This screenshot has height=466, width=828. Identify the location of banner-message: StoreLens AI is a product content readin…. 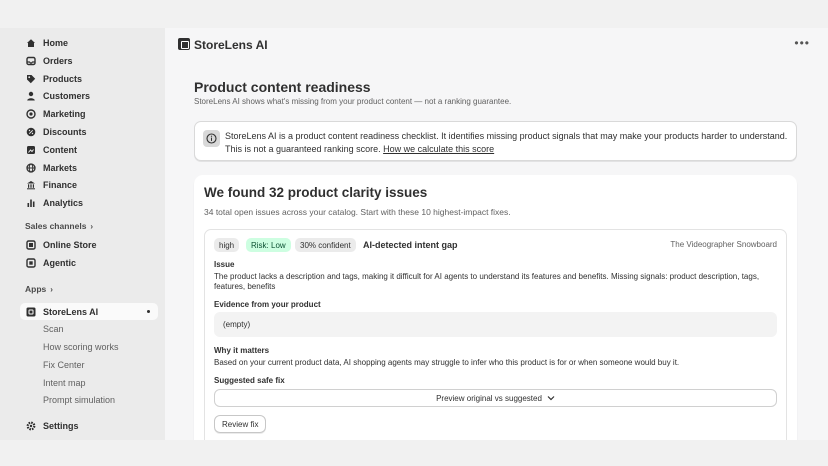
(506, 142).